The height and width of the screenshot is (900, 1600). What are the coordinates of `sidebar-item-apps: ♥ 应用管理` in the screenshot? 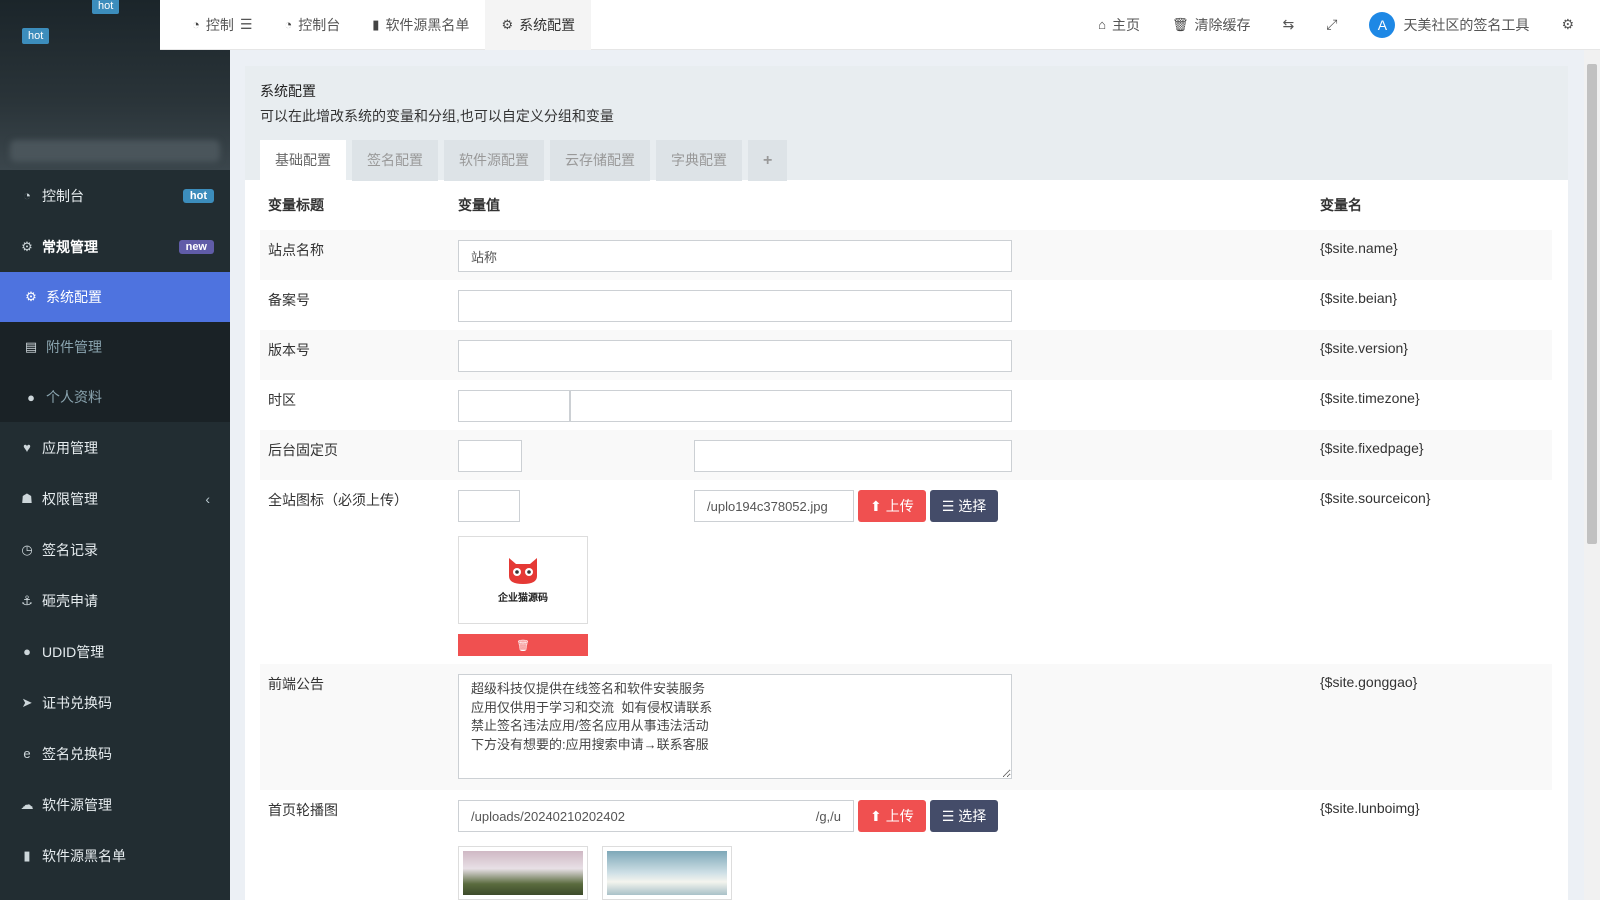 It's located at (115, 447).